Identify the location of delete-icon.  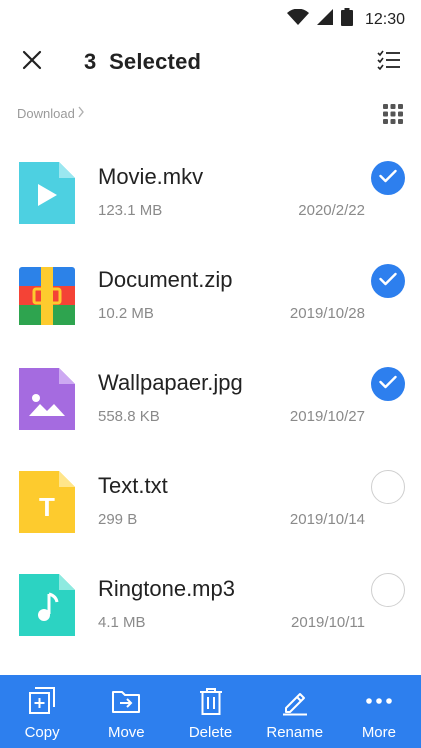
(211, 701).